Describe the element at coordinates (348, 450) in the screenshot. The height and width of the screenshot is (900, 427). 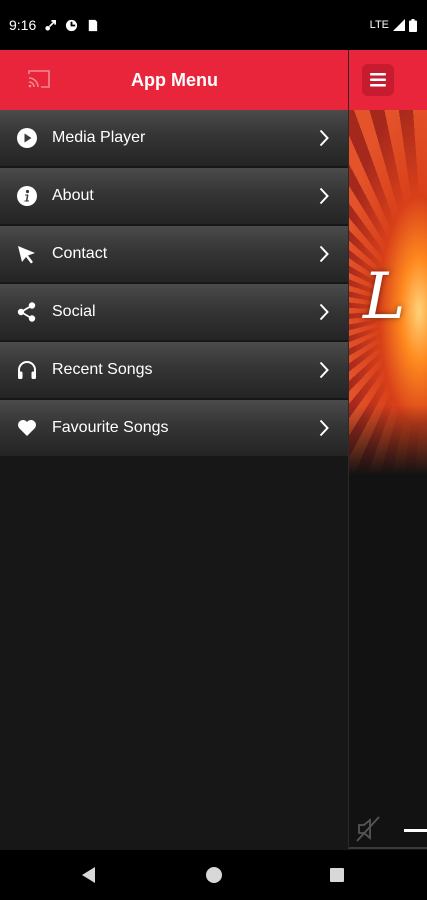
I see `drawer-edge` at that location.